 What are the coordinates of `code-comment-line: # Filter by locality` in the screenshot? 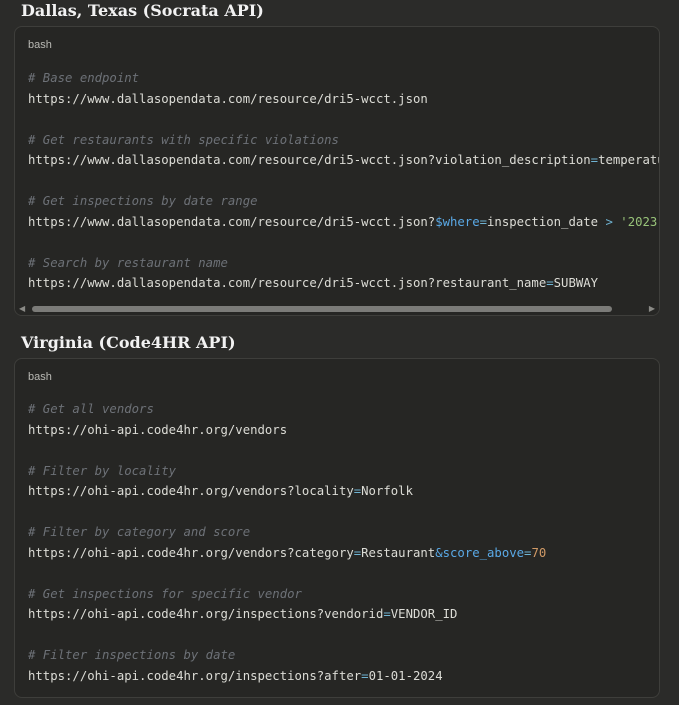 It's located at (343, 471).